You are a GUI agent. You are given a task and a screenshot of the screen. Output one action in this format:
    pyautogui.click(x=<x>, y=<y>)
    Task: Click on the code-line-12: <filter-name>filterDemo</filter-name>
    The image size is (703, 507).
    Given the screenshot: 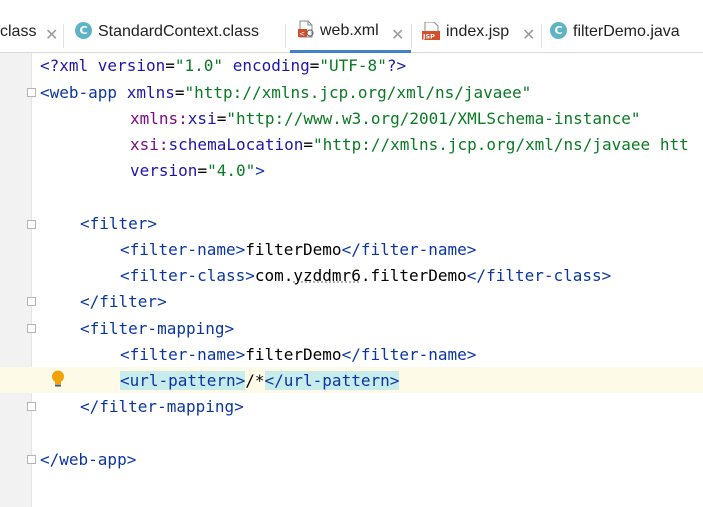 What is the action you would take?
    pyautogui.click(x=298, y=354)
    